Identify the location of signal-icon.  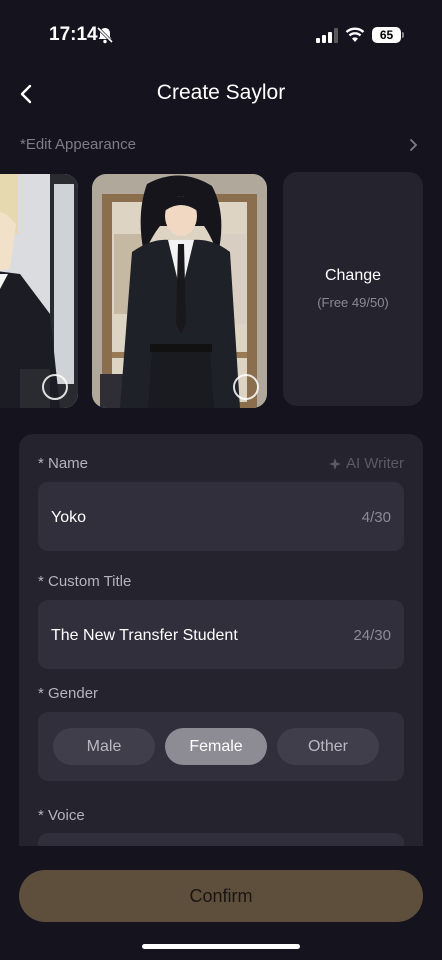
(327, 35).